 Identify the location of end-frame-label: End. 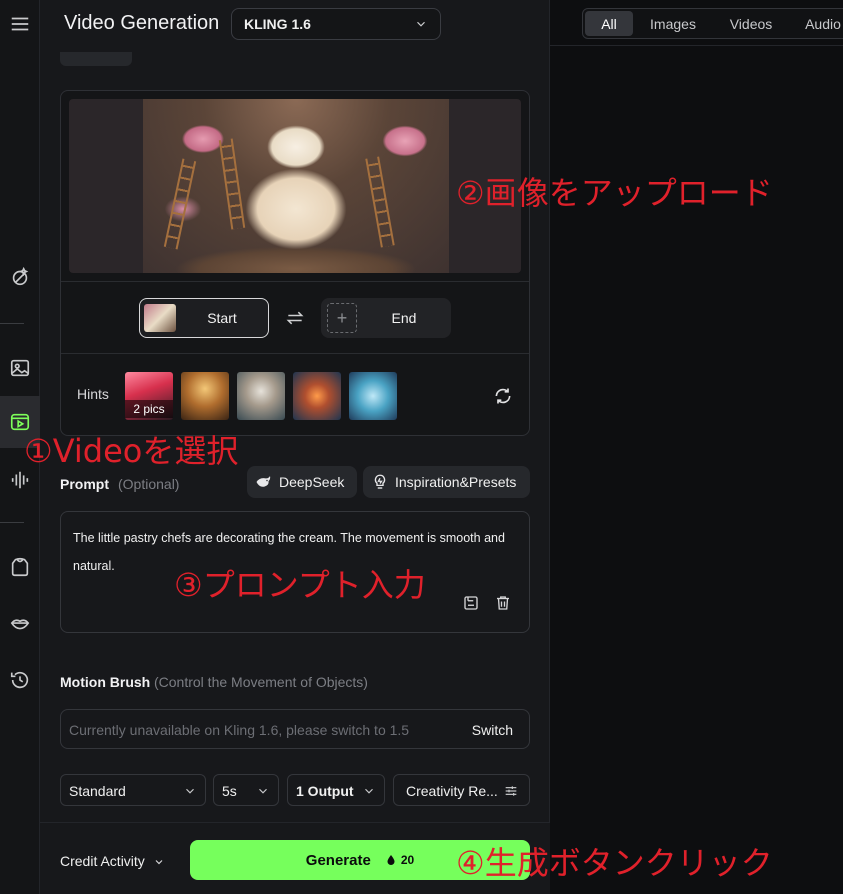
(404, 318).